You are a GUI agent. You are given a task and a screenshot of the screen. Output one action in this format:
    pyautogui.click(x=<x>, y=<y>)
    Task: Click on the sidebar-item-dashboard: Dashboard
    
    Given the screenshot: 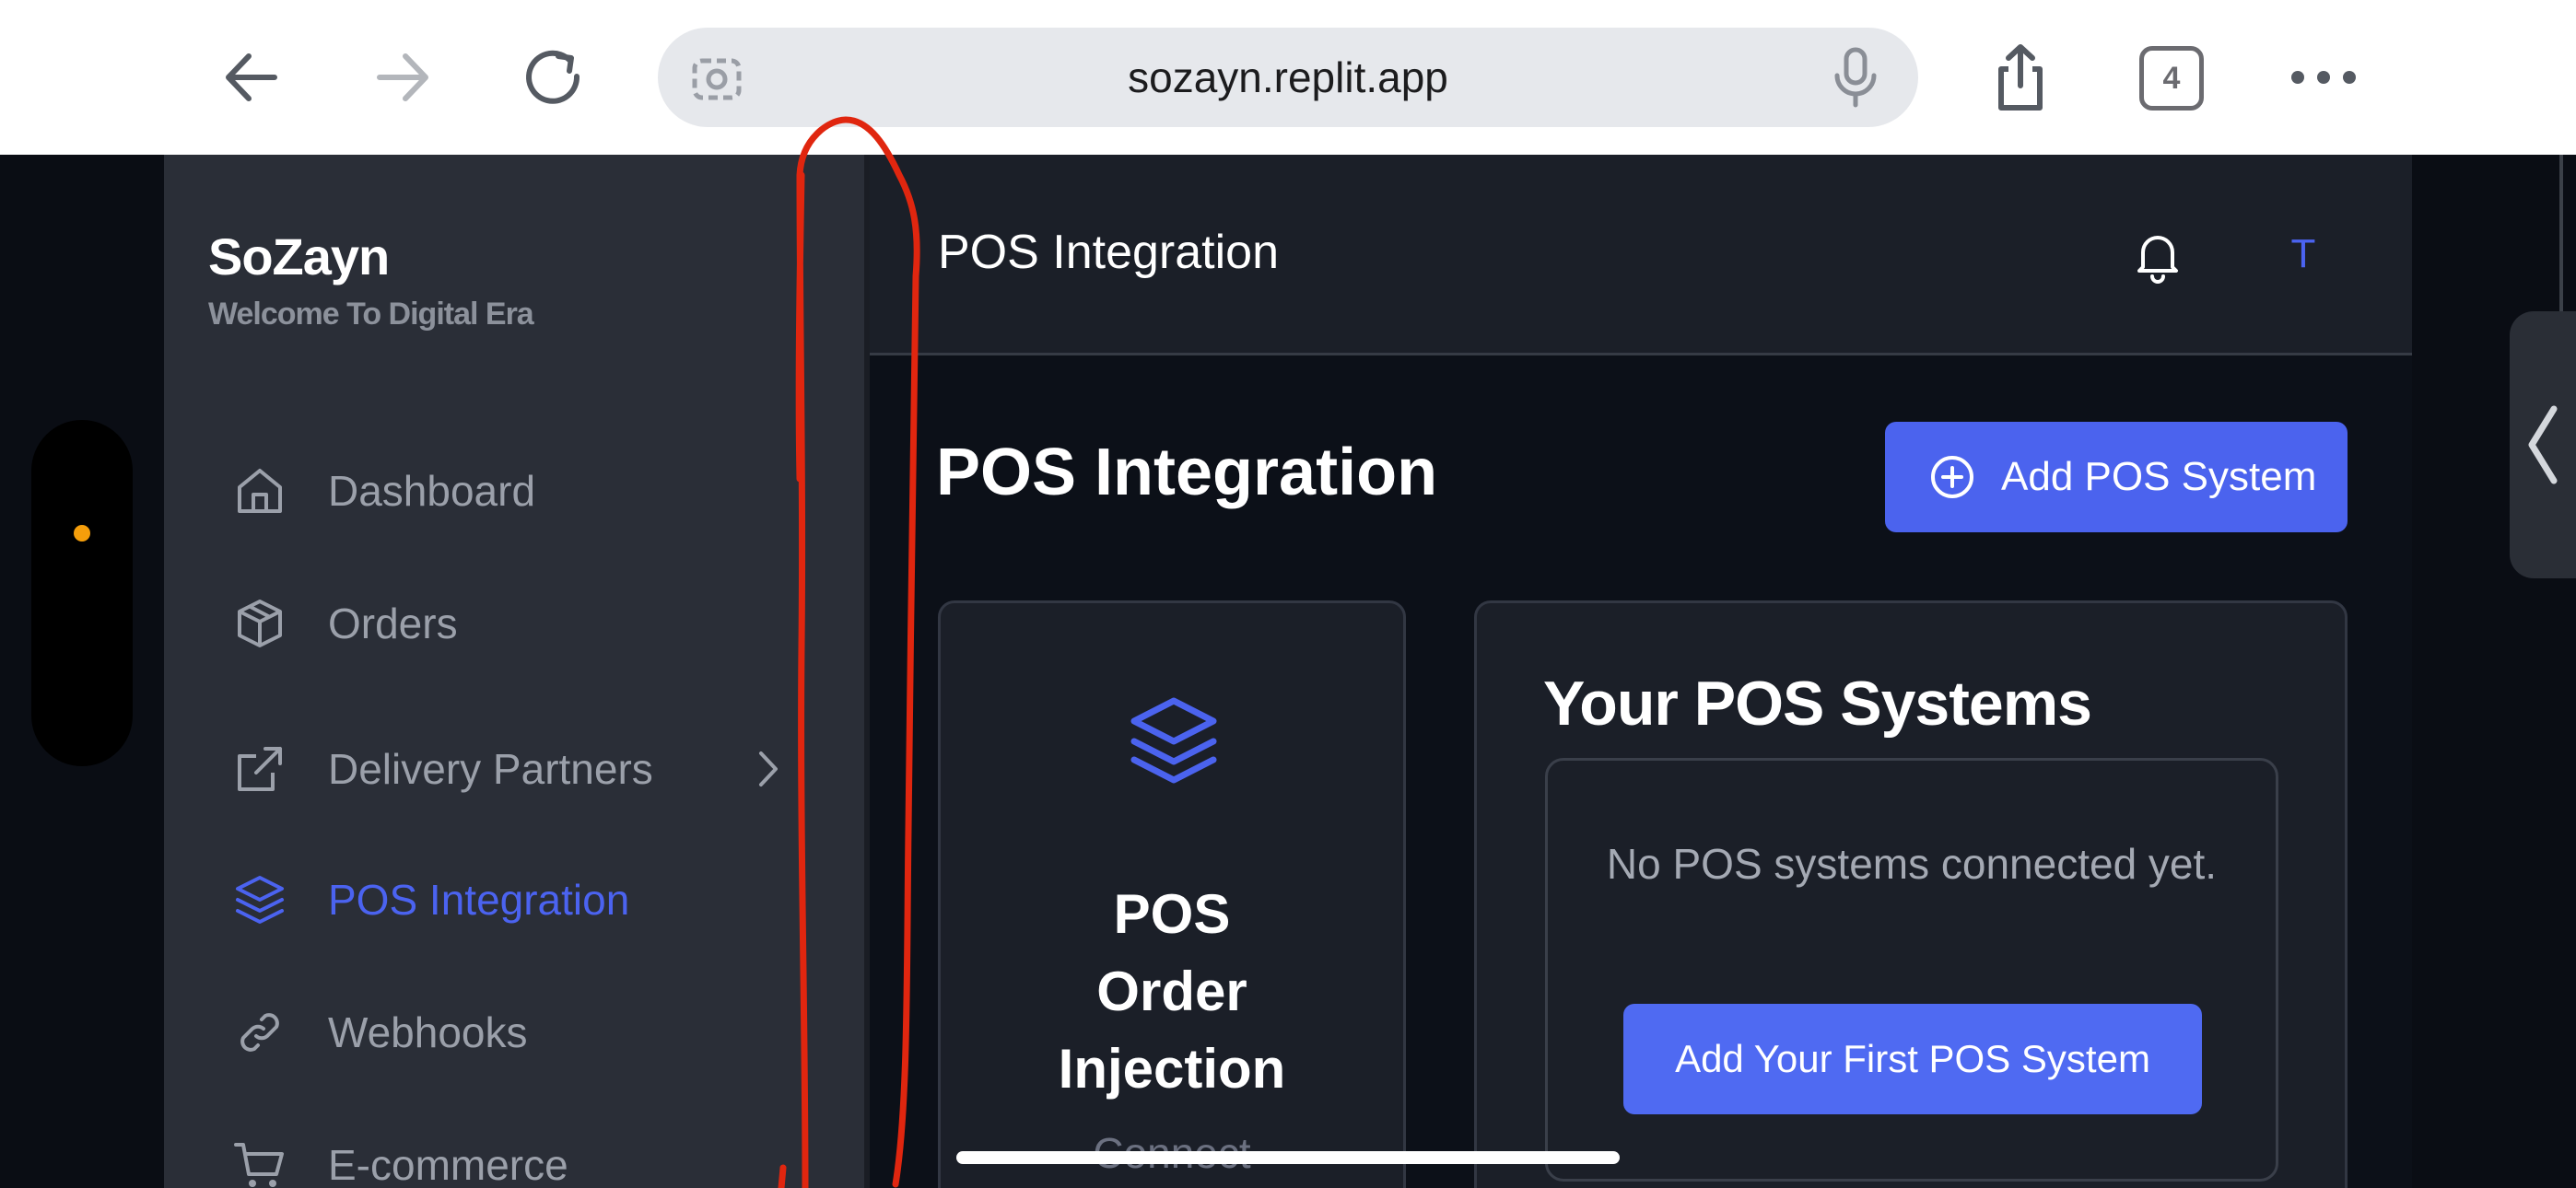 What is the action you would take?
    pyautogui.click(x=383, y=490)
    